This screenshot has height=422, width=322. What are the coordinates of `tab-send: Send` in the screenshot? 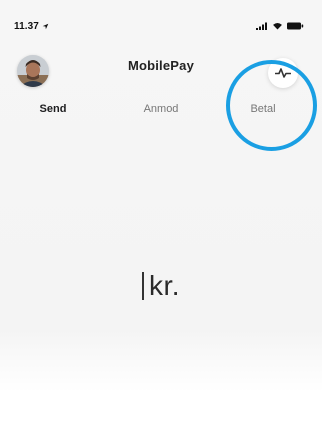 It's located at (53, 109).